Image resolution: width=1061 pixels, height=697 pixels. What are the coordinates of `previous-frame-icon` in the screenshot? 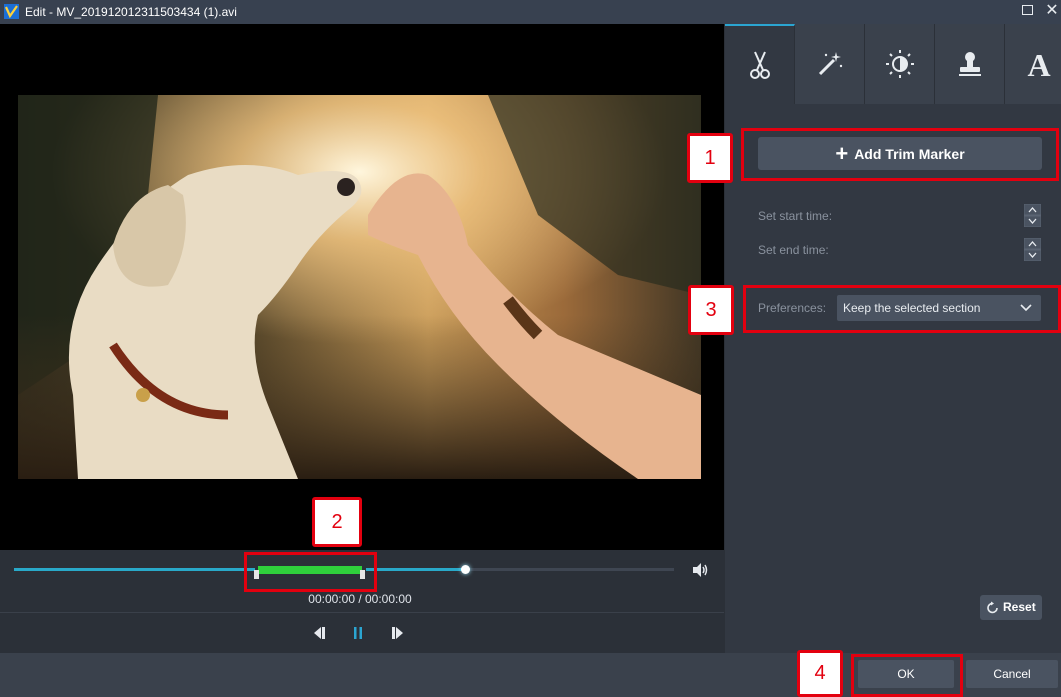 It's located at (319, 633).